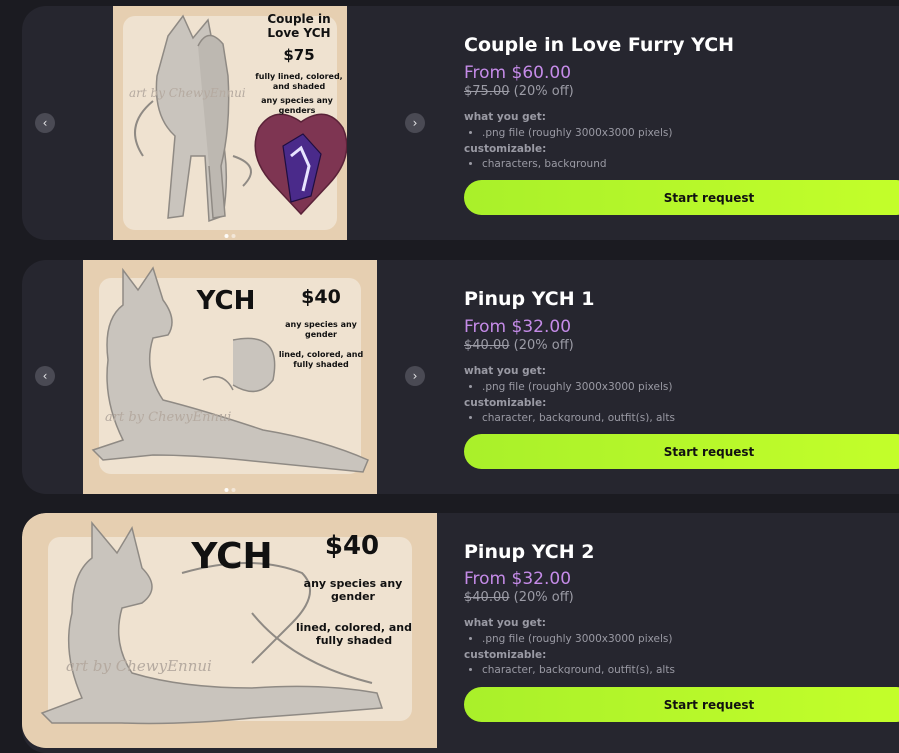 The height and width of the screenshot is (753, 899). What do you see at coordinates (299, 55) in the screenshot?
I see `art-price: $75` at bounding box center [299, 55].